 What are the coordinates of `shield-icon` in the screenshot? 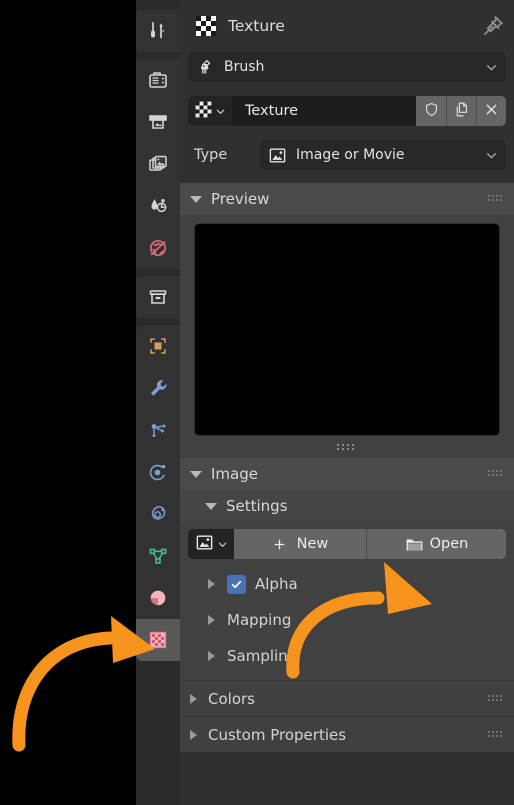 It's located at (431, 111).